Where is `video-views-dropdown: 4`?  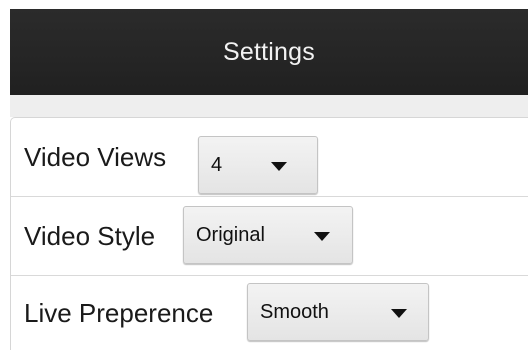
video-views-dropdown: 4 is located at coordinates (258, 165).